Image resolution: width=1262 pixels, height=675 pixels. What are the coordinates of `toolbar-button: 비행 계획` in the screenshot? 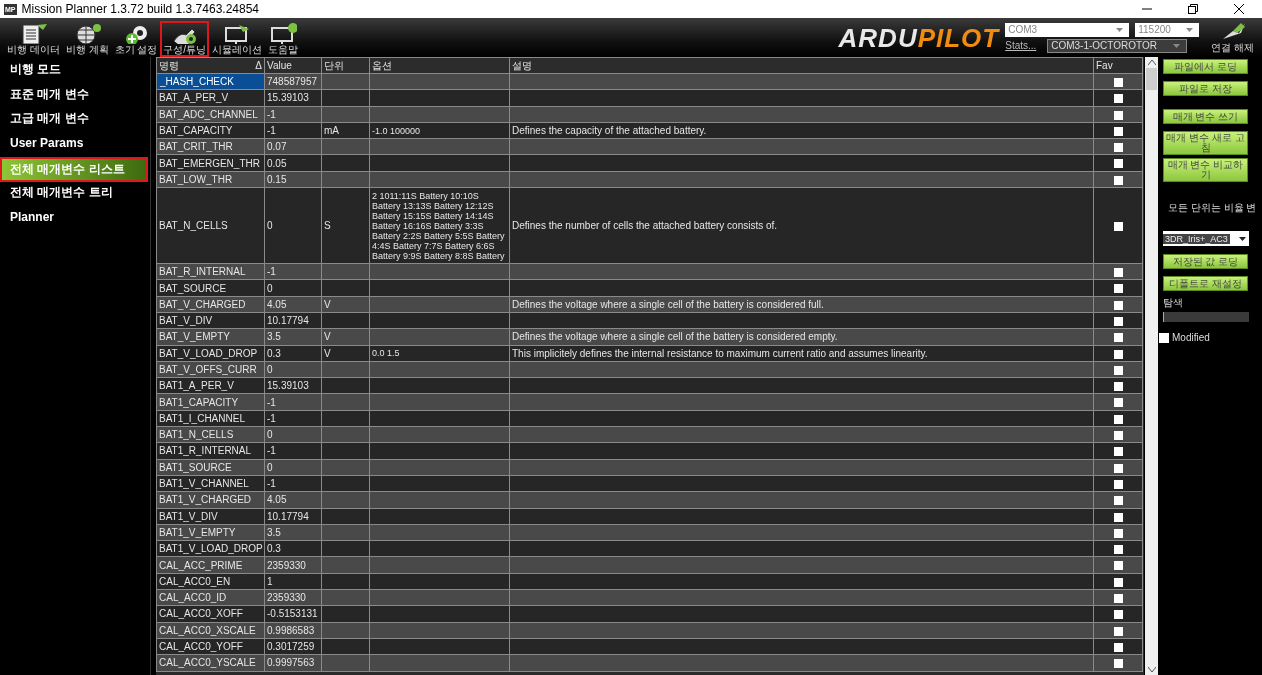 It's located at (87, 39).